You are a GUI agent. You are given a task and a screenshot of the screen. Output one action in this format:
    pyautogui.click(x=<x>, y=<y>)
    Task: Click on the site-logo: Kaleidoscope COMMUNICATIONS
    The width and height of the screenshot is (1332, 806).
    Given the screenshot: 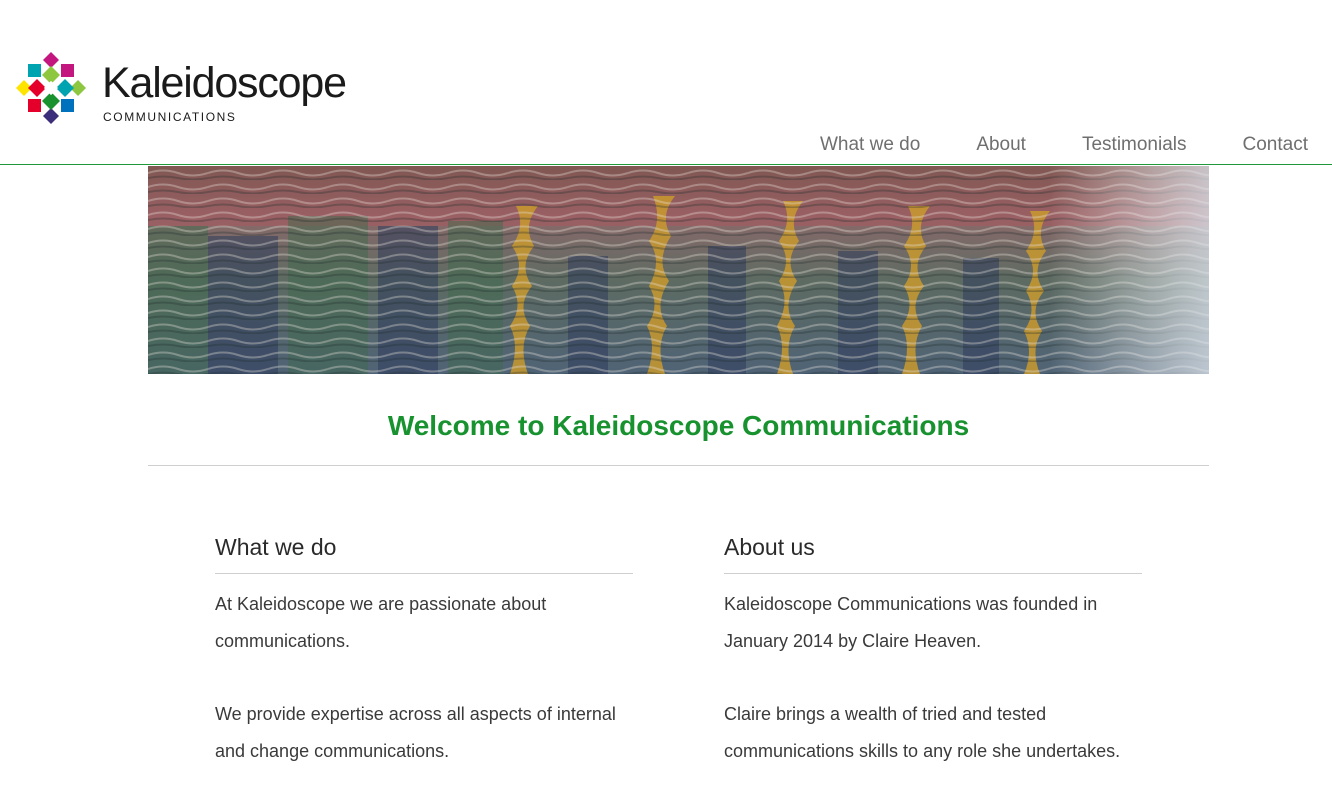 What is the action you would take?
    pyautogui.click(x=180, y=90)
    